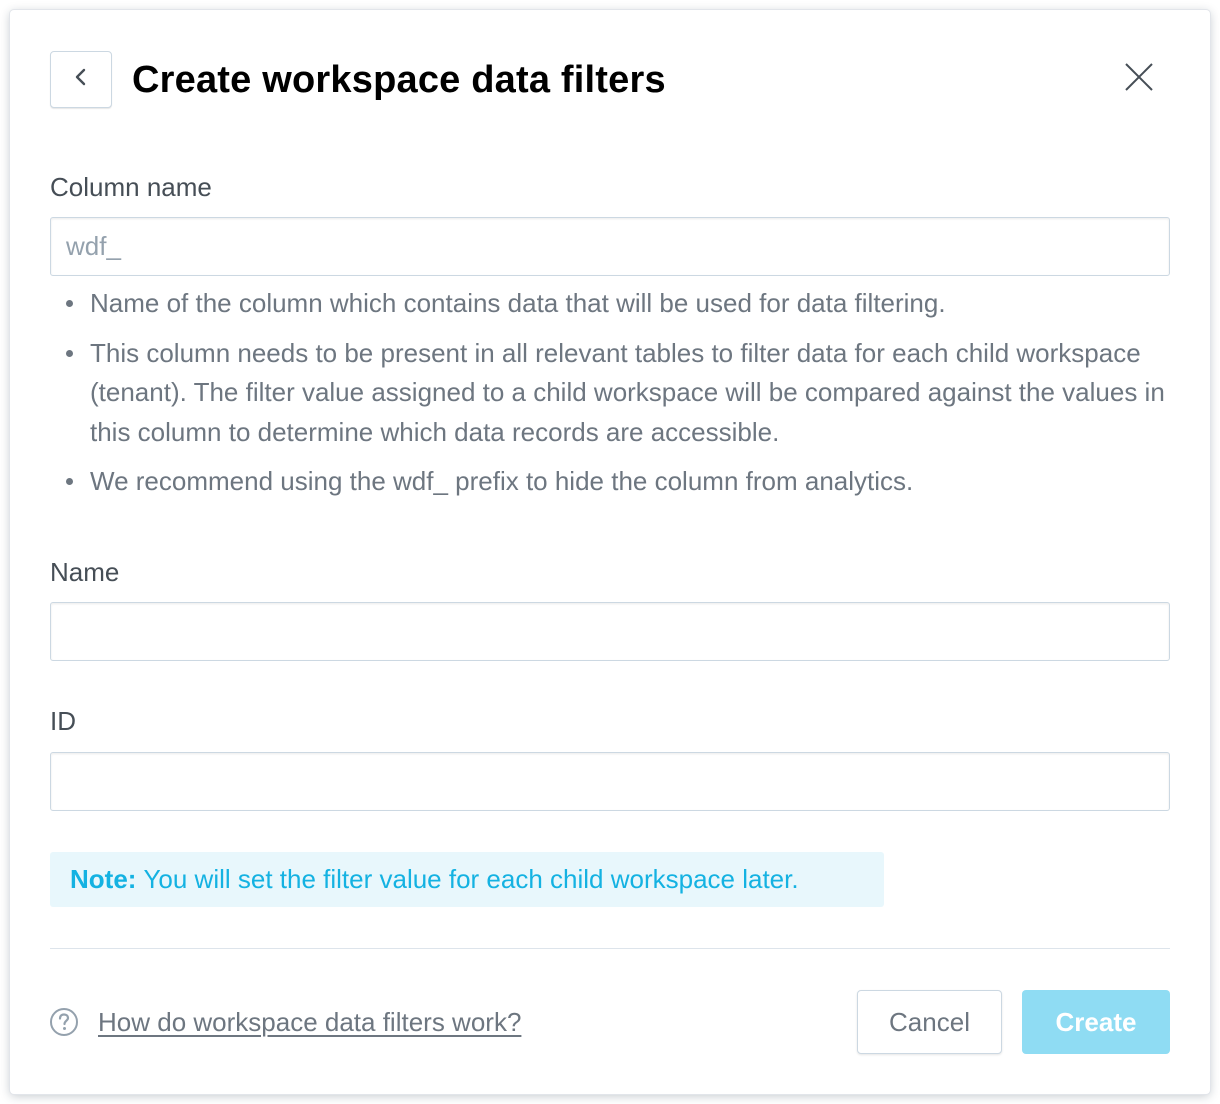  Describe the element at coordinates (610, 246) in the screenshot. I see `column-name-input` at that location.